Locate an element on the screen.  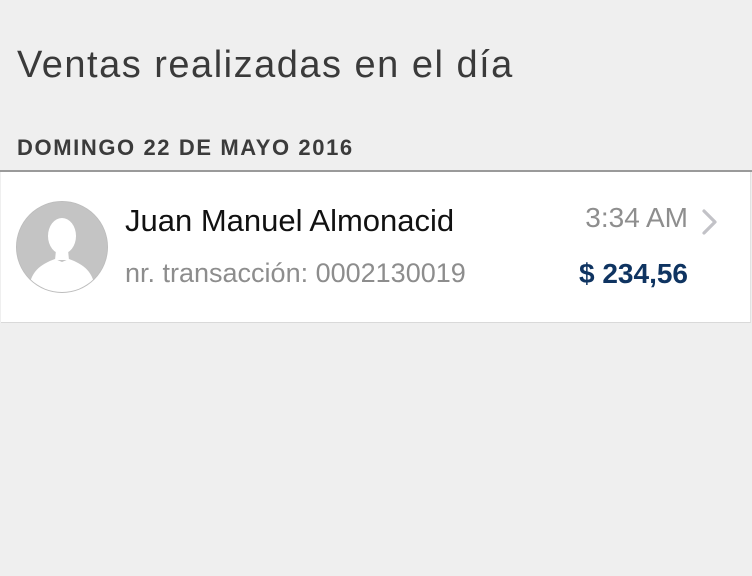
person-placeholder-icon is located at coordinates (62, 247).